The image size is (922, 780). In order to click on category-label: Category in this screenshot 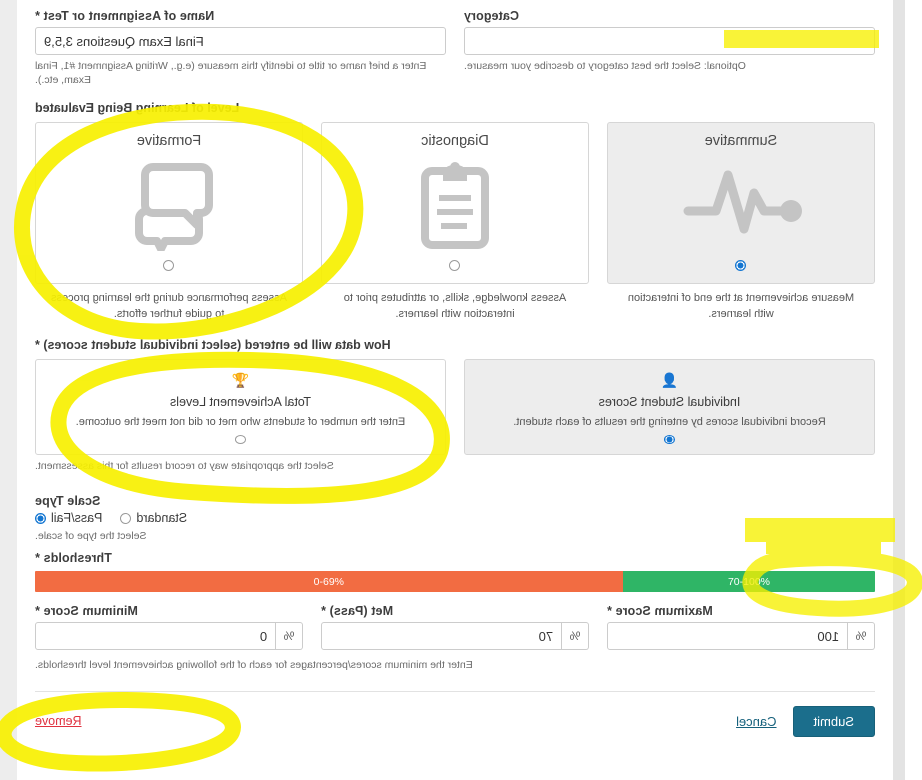, I will do `click(491, 16)`.